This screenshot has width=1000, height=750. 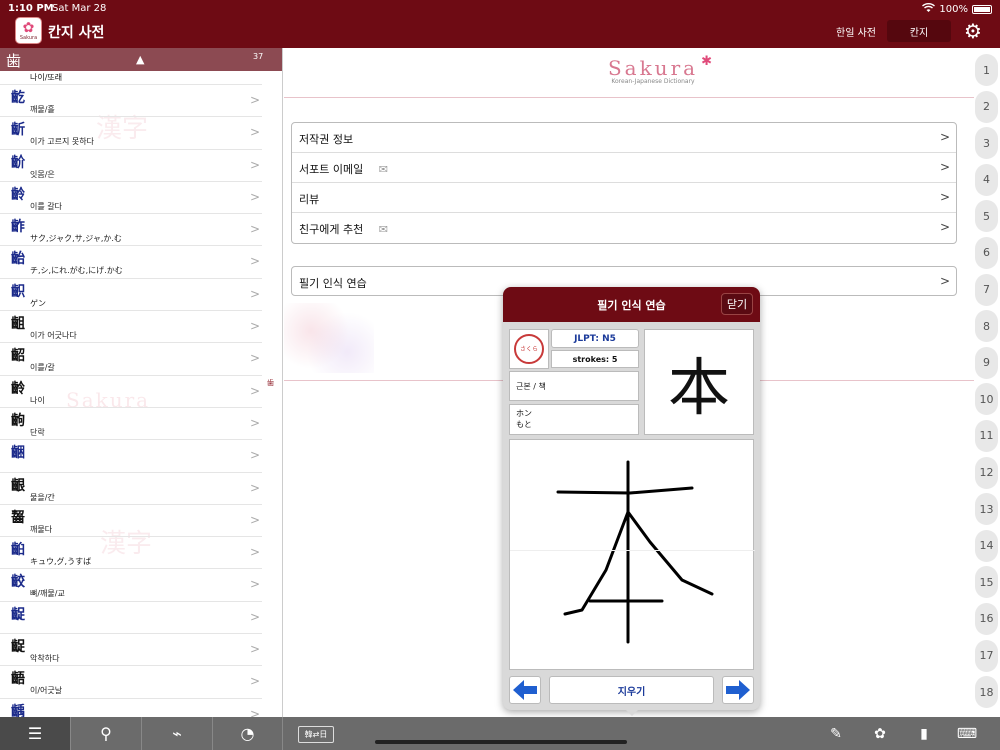 What do you see at coordinates (131, 327) in the screenshot?
I see `list-item: 齟 이가 어긋나다 >` at bounding box center [131, 327].